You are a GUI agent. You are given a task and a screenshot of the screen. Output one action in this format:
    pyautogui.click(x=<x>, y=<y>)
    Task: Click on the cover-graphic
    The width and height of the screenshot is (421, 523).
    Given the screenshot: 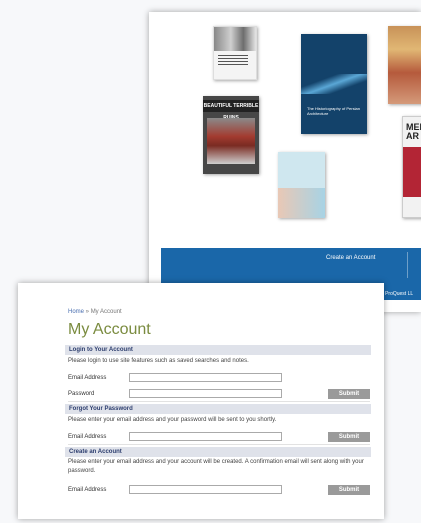 What is the action you would take?
    pyautogui.click(x=334, y=84)
    